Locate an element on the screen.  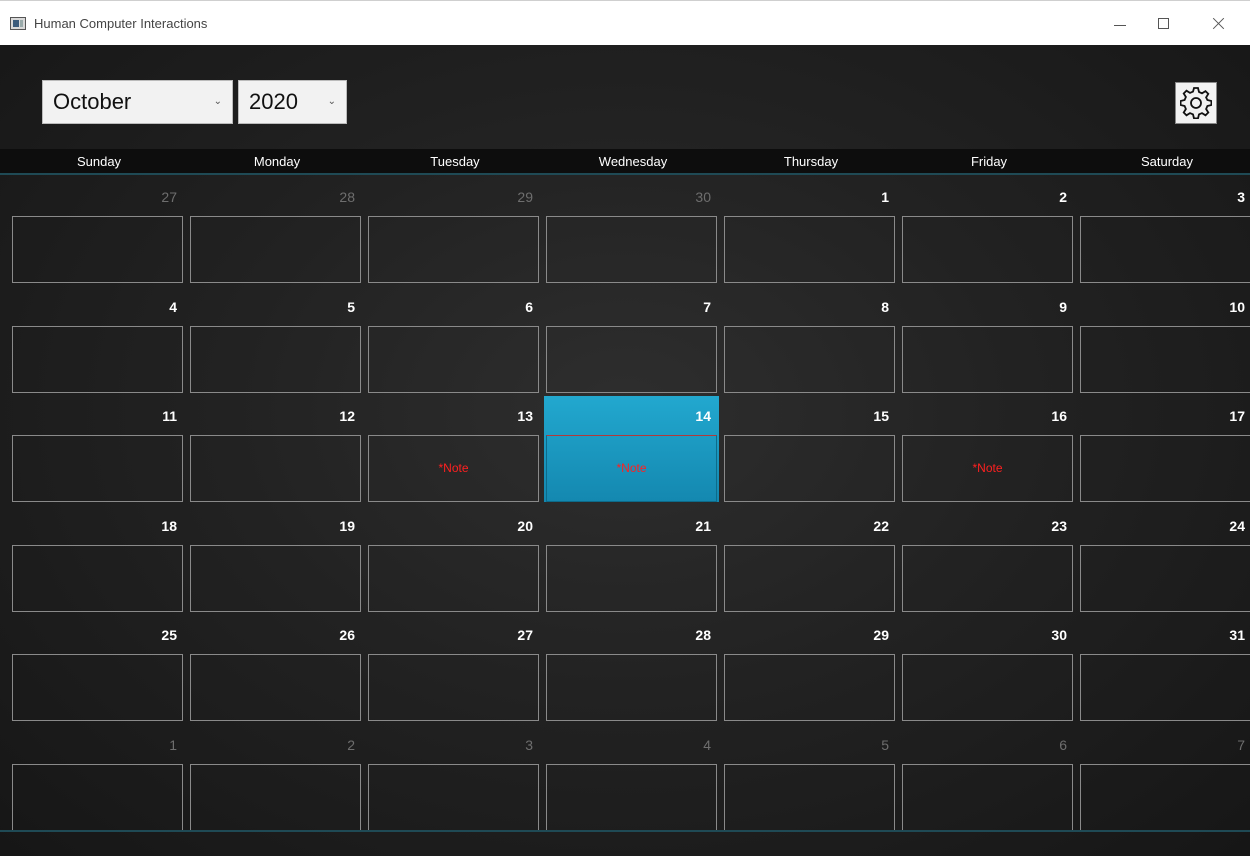
day-cell: 12 is located at coordinates (275, 449).